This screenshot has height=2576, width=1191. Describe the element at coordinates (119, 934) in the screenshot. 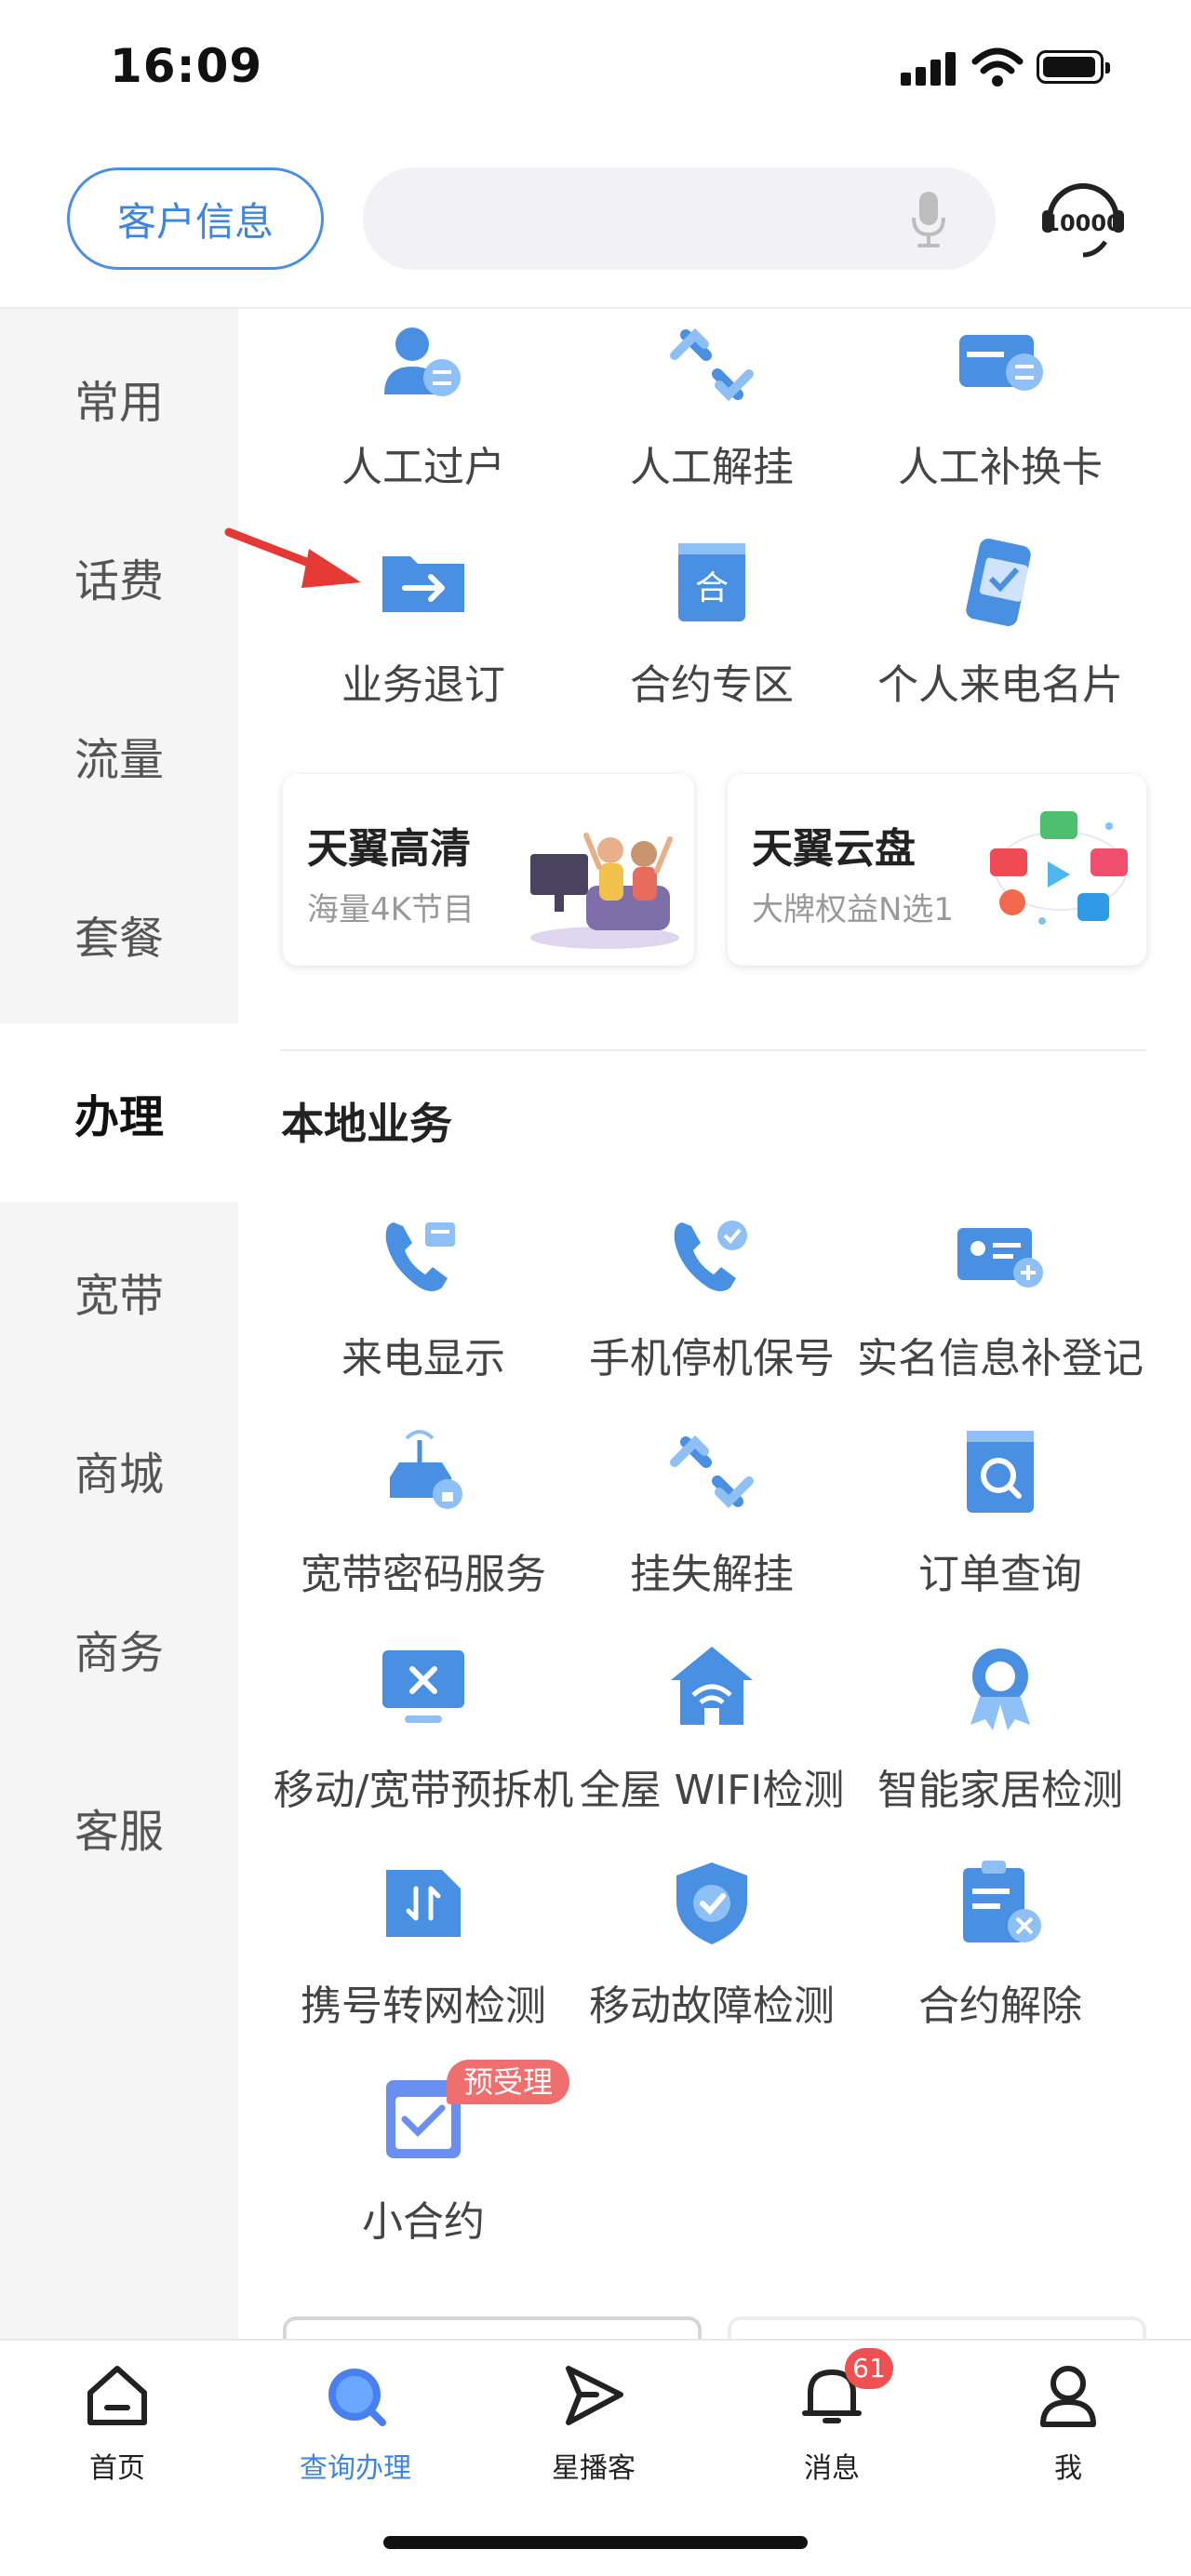

I see `sidebar-item-plans: 套餐` at that location.